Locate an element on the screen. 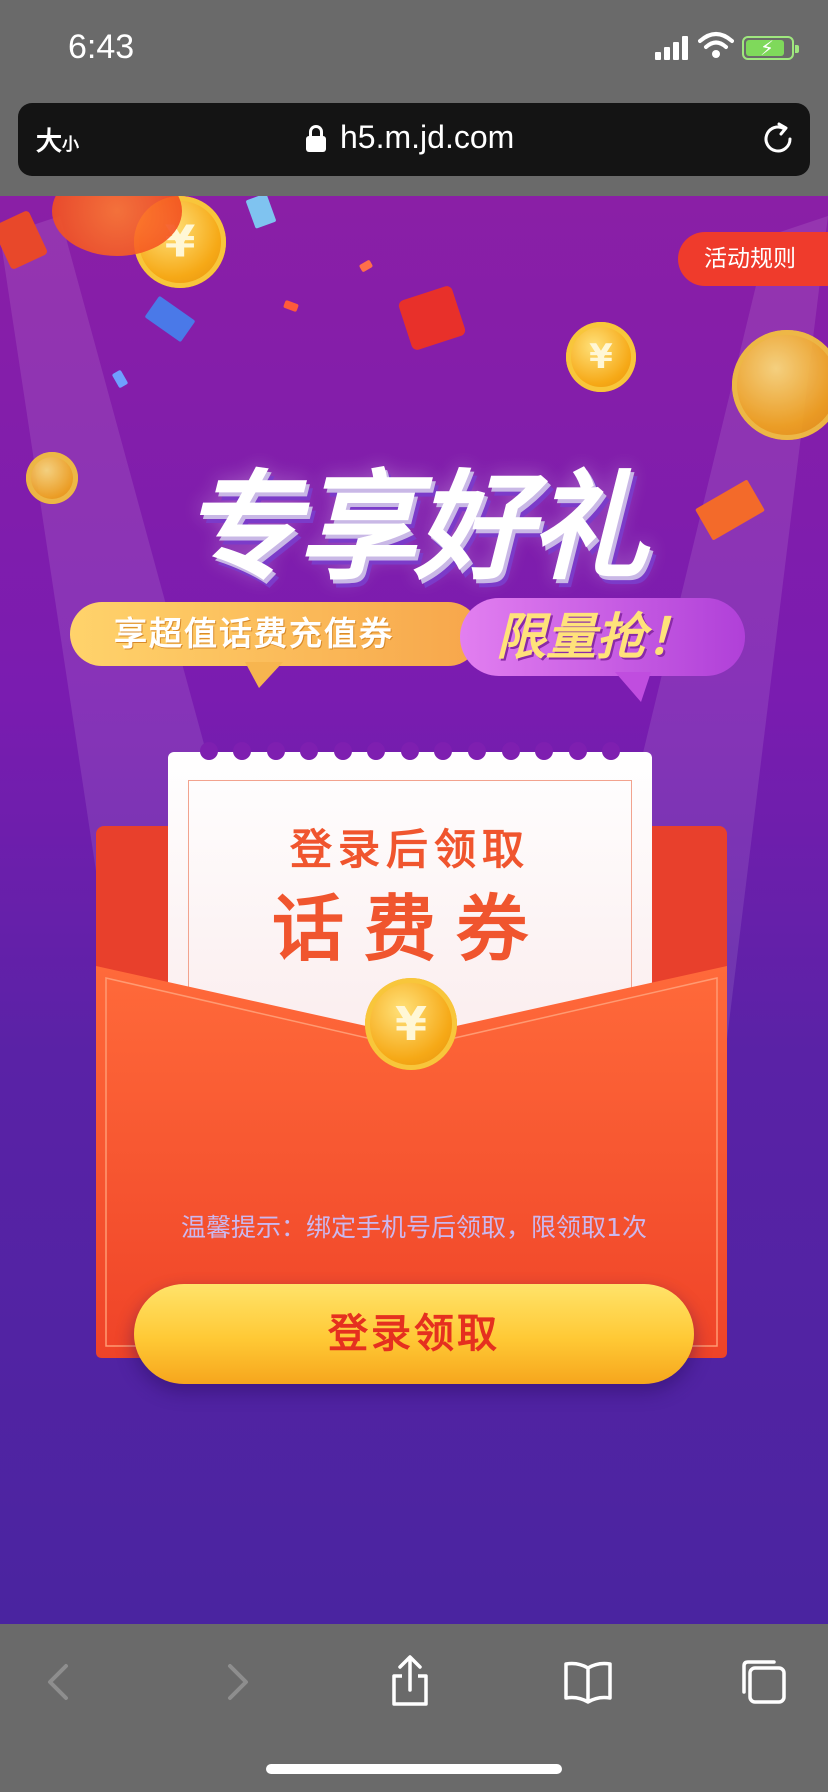 Image resolution: width=828 pixels, height=1792 pixels. cellular-signal-icon is located at coordinates (672, 48).